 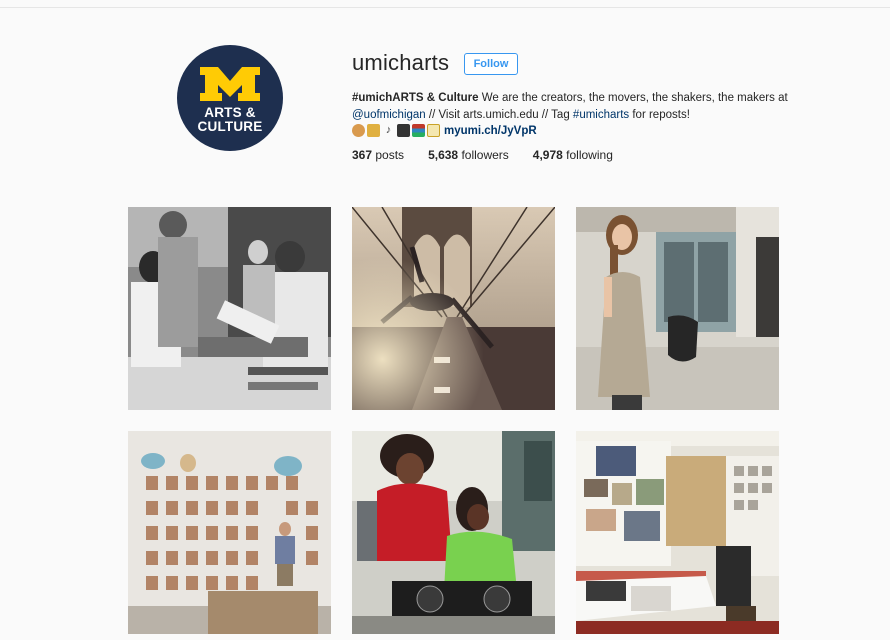 I want to click on bio-text-2: // Visit arts.umich.edu // Tag, so click(x=499, y=114).